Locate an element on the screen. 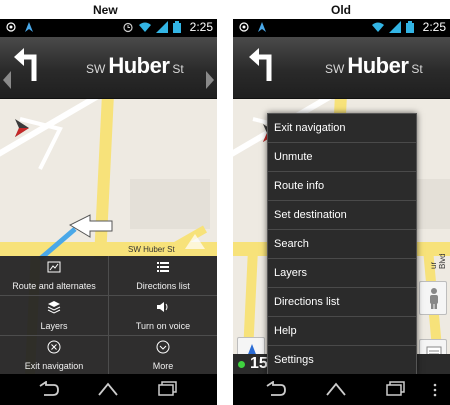 The image size is (450, 405). next-step-icon is located at coordinates (210, 80).